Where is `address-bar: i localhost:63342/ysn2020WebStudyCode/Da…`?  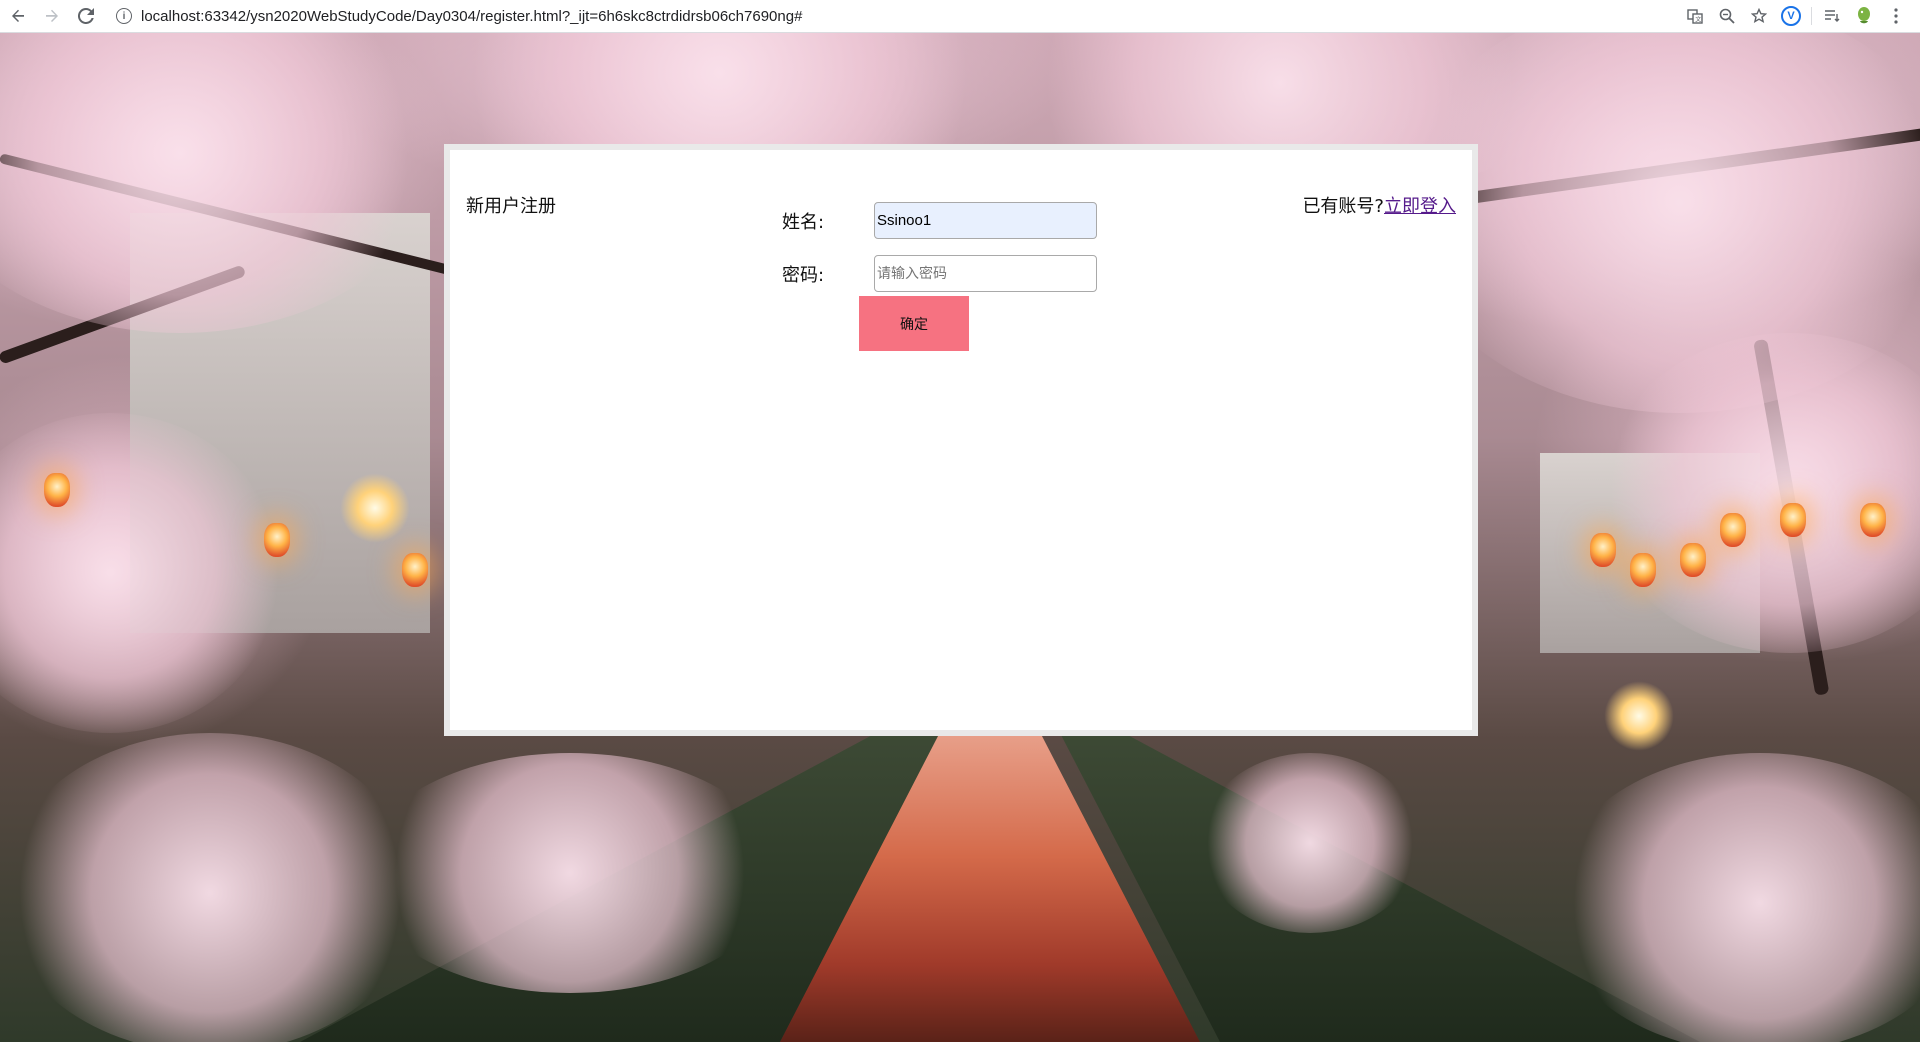 address-bar: i localhost:63342/ysn2020WebStudyCode/Da… is located at coordinates (894, 16).